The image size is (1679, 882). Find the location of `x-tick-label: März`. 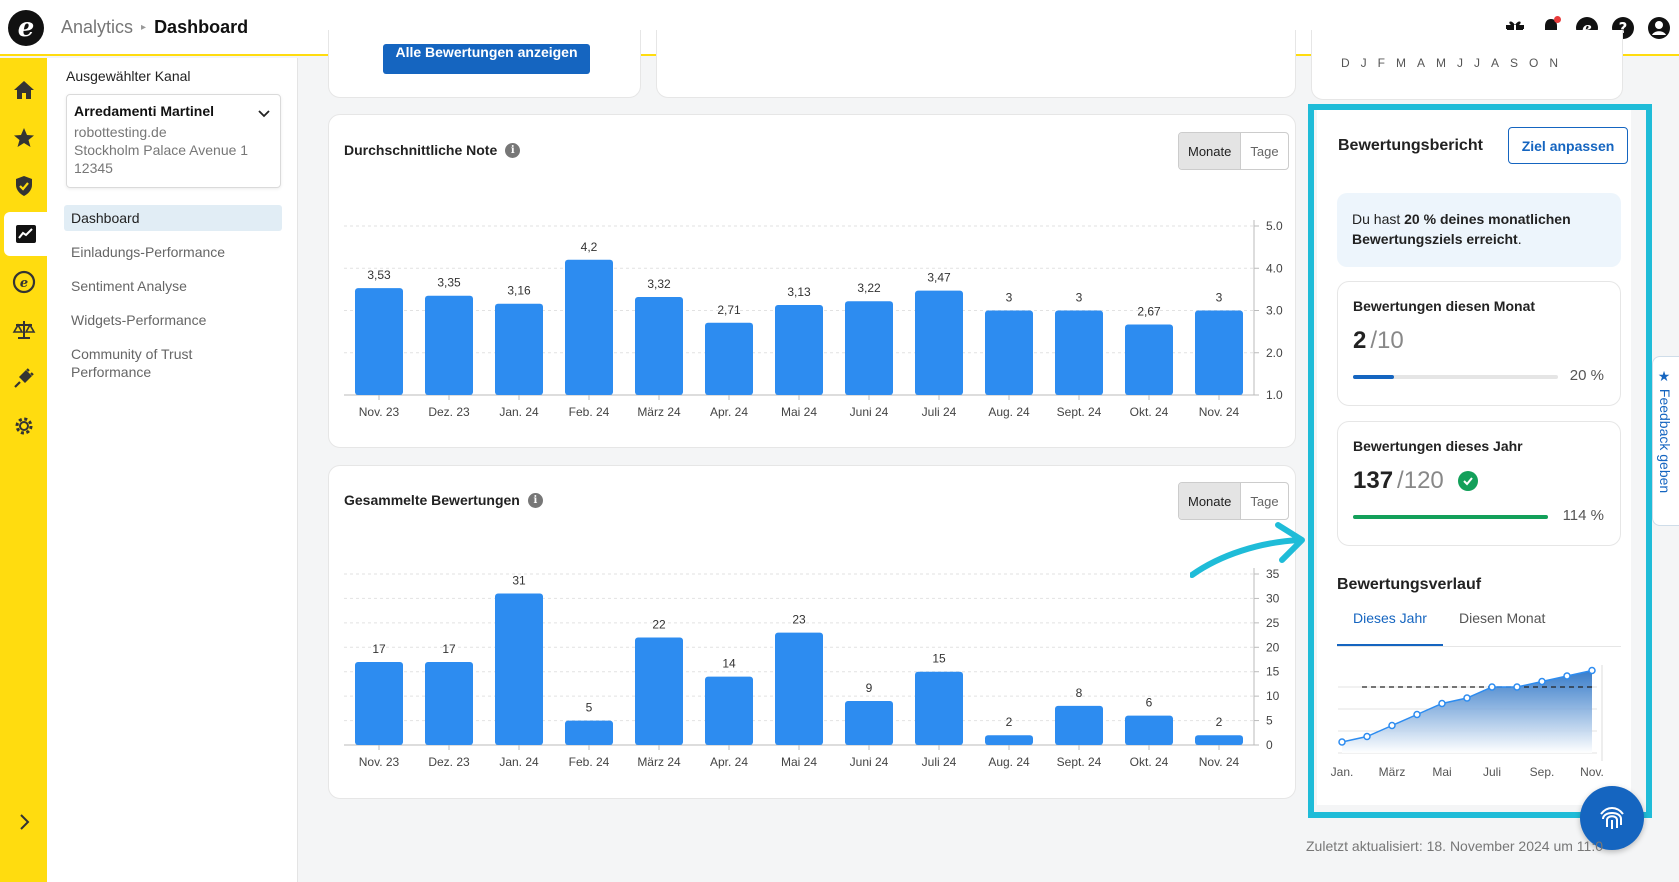

x-tick-label: März is located at coordinates (1392, 772).